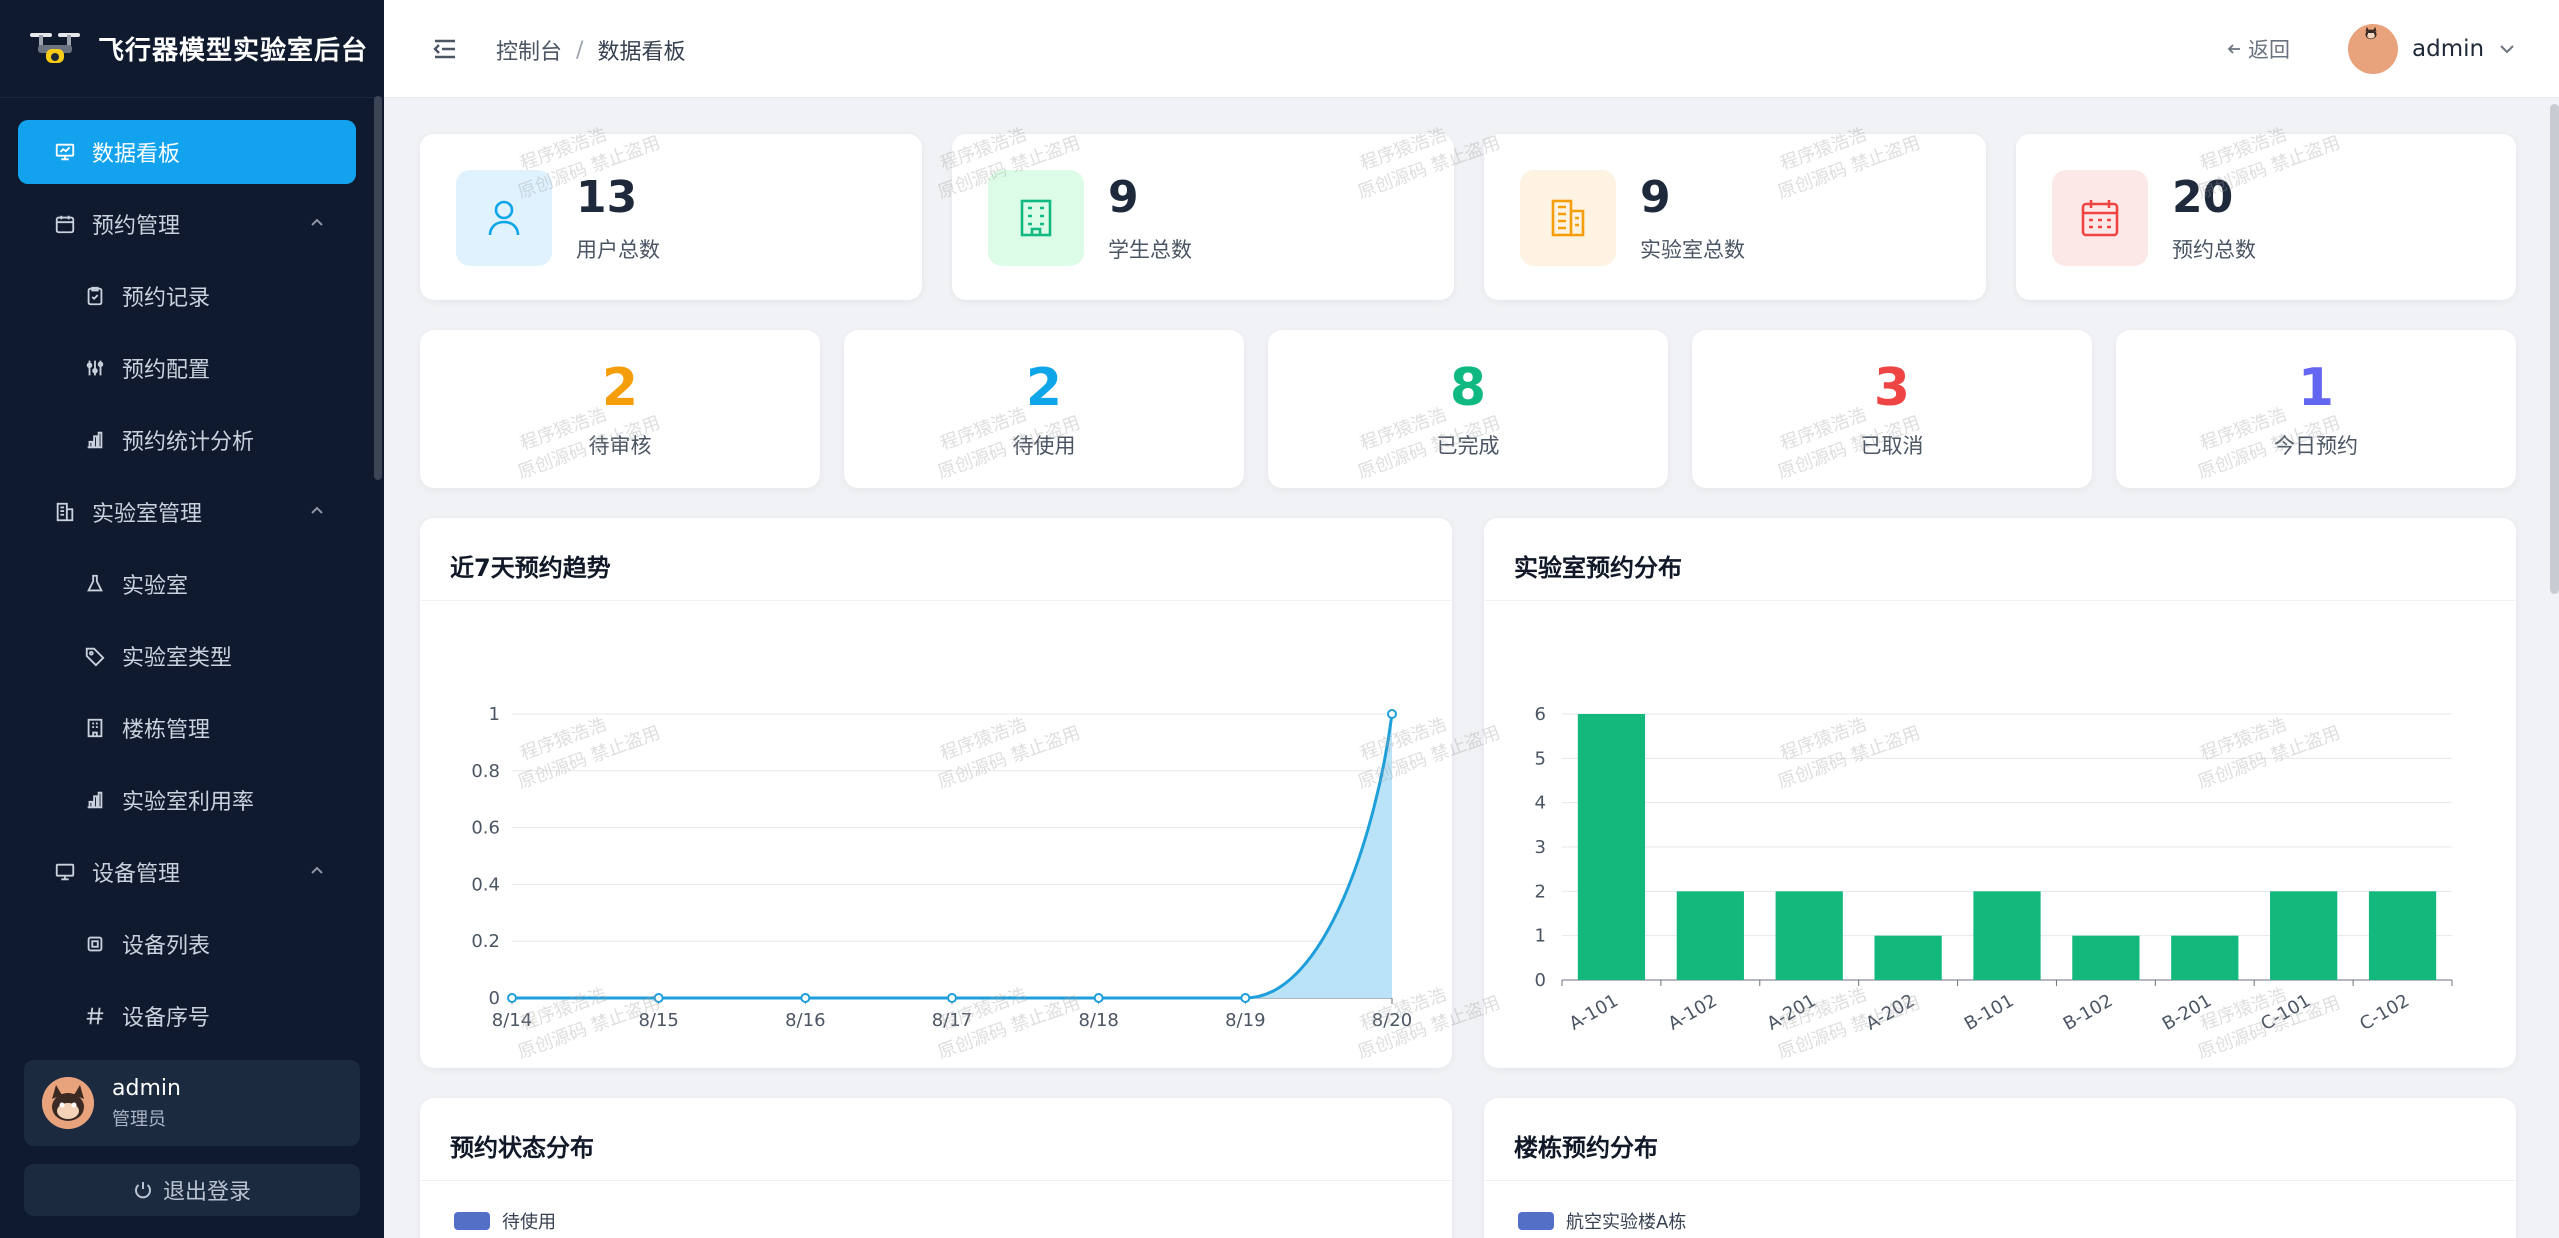  What do you see at coordinates (136, 154) in the screenshot?
I see `sidebar-item-label: 数据看板` at bounding box center [136, 154].